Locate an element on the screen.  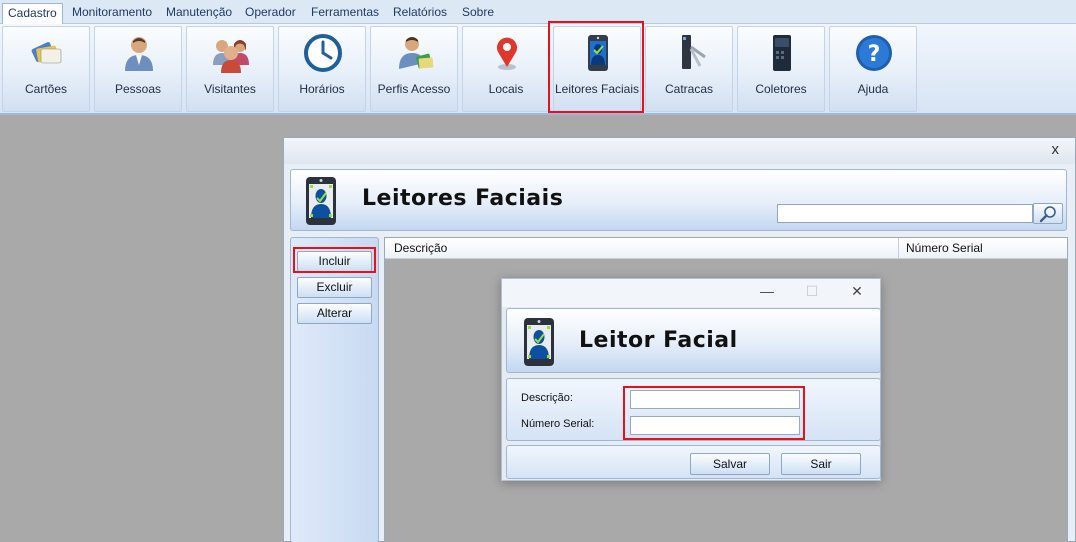
cards-icon is located at coordinates (46, 53).